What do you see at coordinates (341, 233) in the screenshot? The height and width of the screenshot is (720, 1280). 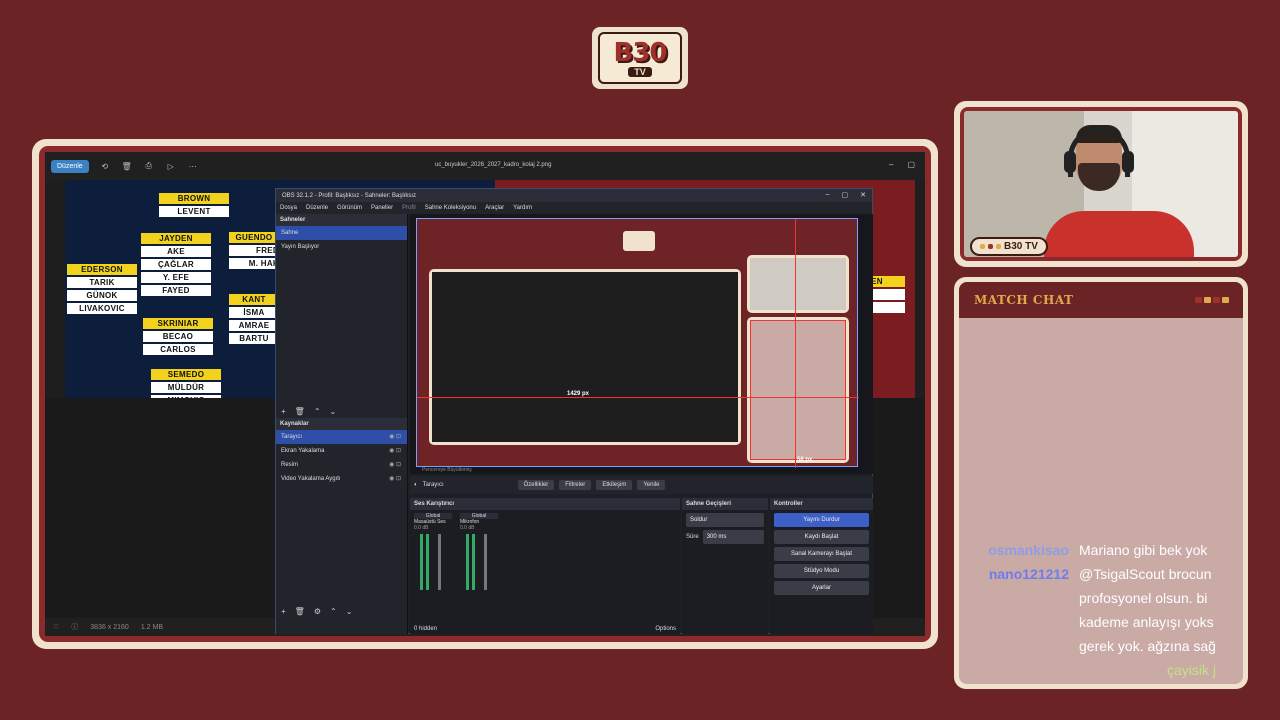 I see `scene-item: Sahne` at bounding box center [341, 233].